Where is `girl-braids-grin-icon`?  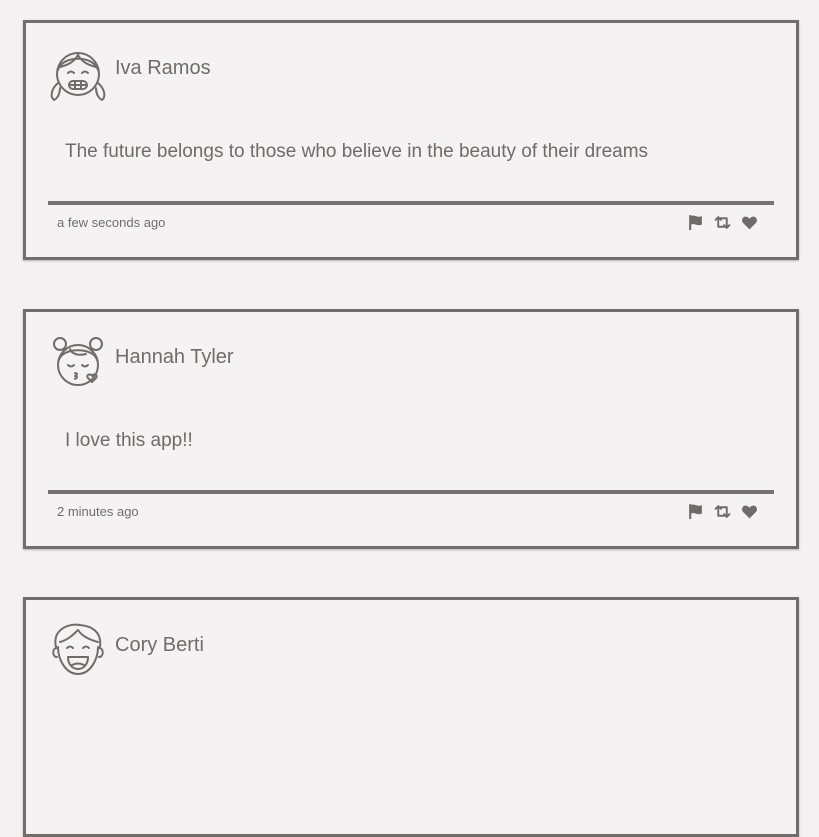
girl-braids-grin-icon is located at coordinates (78, 73).